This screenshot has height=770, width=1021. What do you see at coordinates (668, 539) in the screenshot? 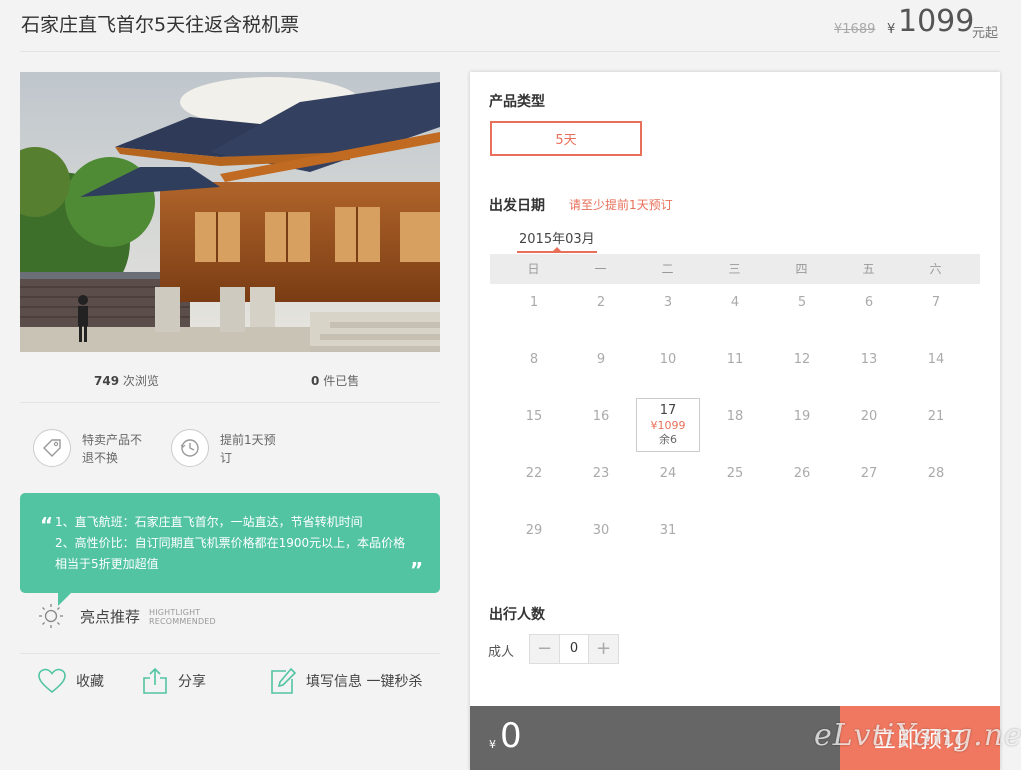
I see `calendar-day: 31` at bounding box center [668, 539].